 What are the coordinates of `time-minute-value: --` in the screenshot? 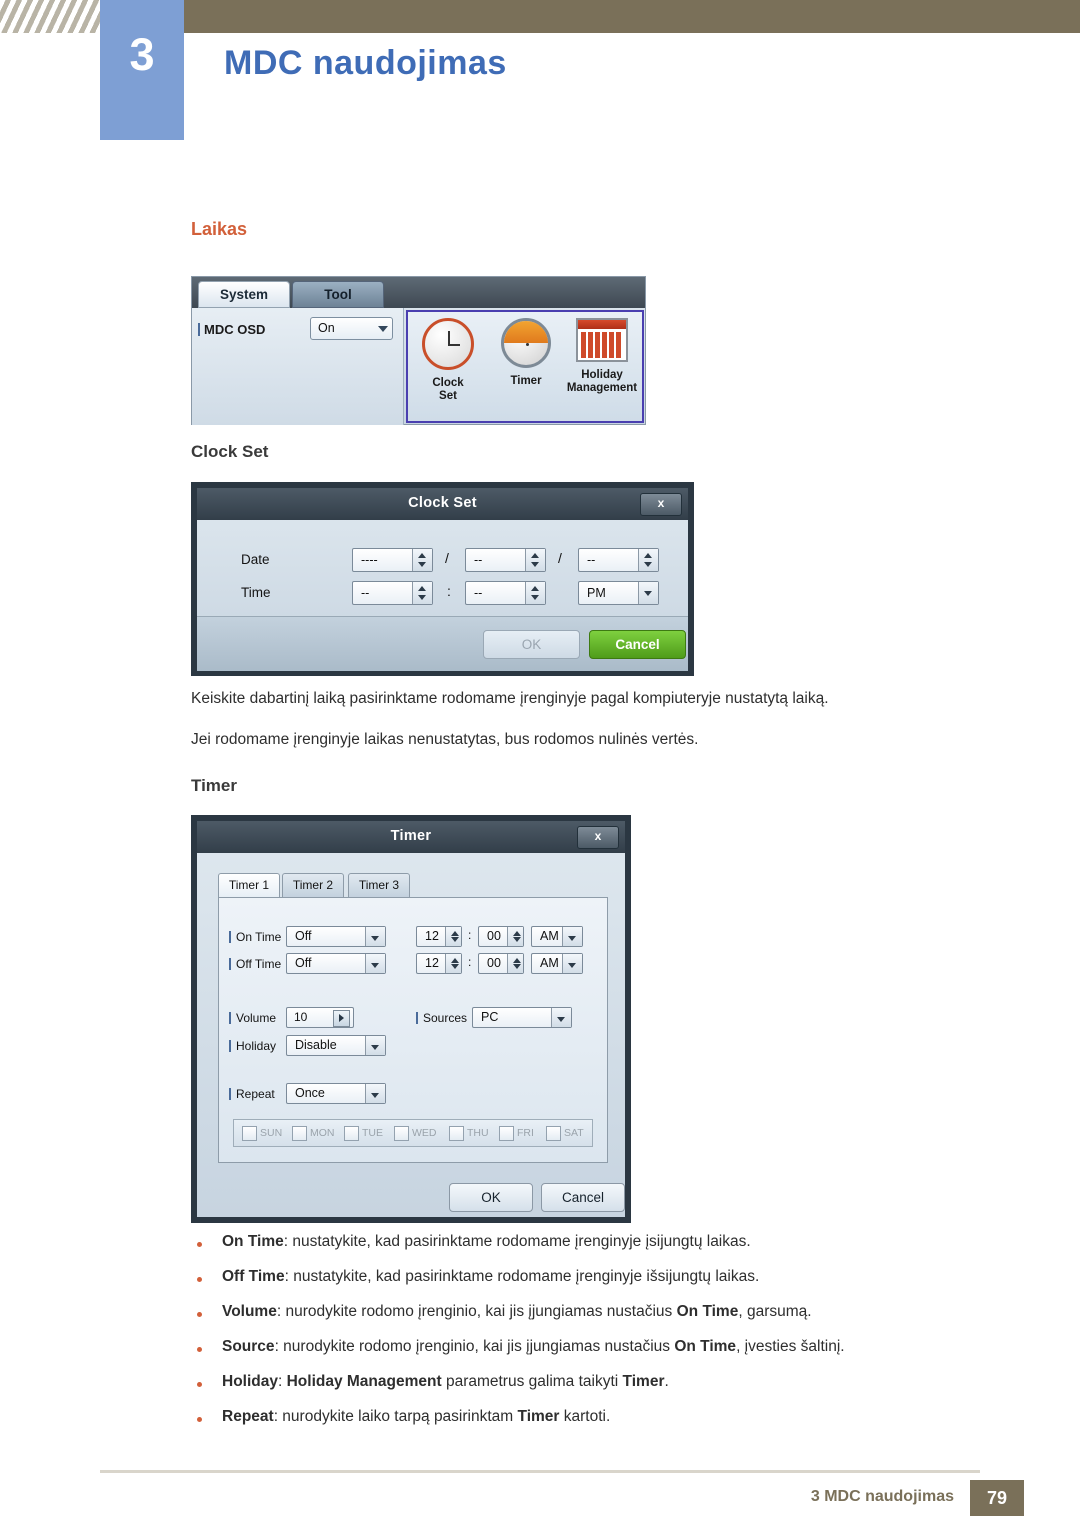 It's located at (478, 593).